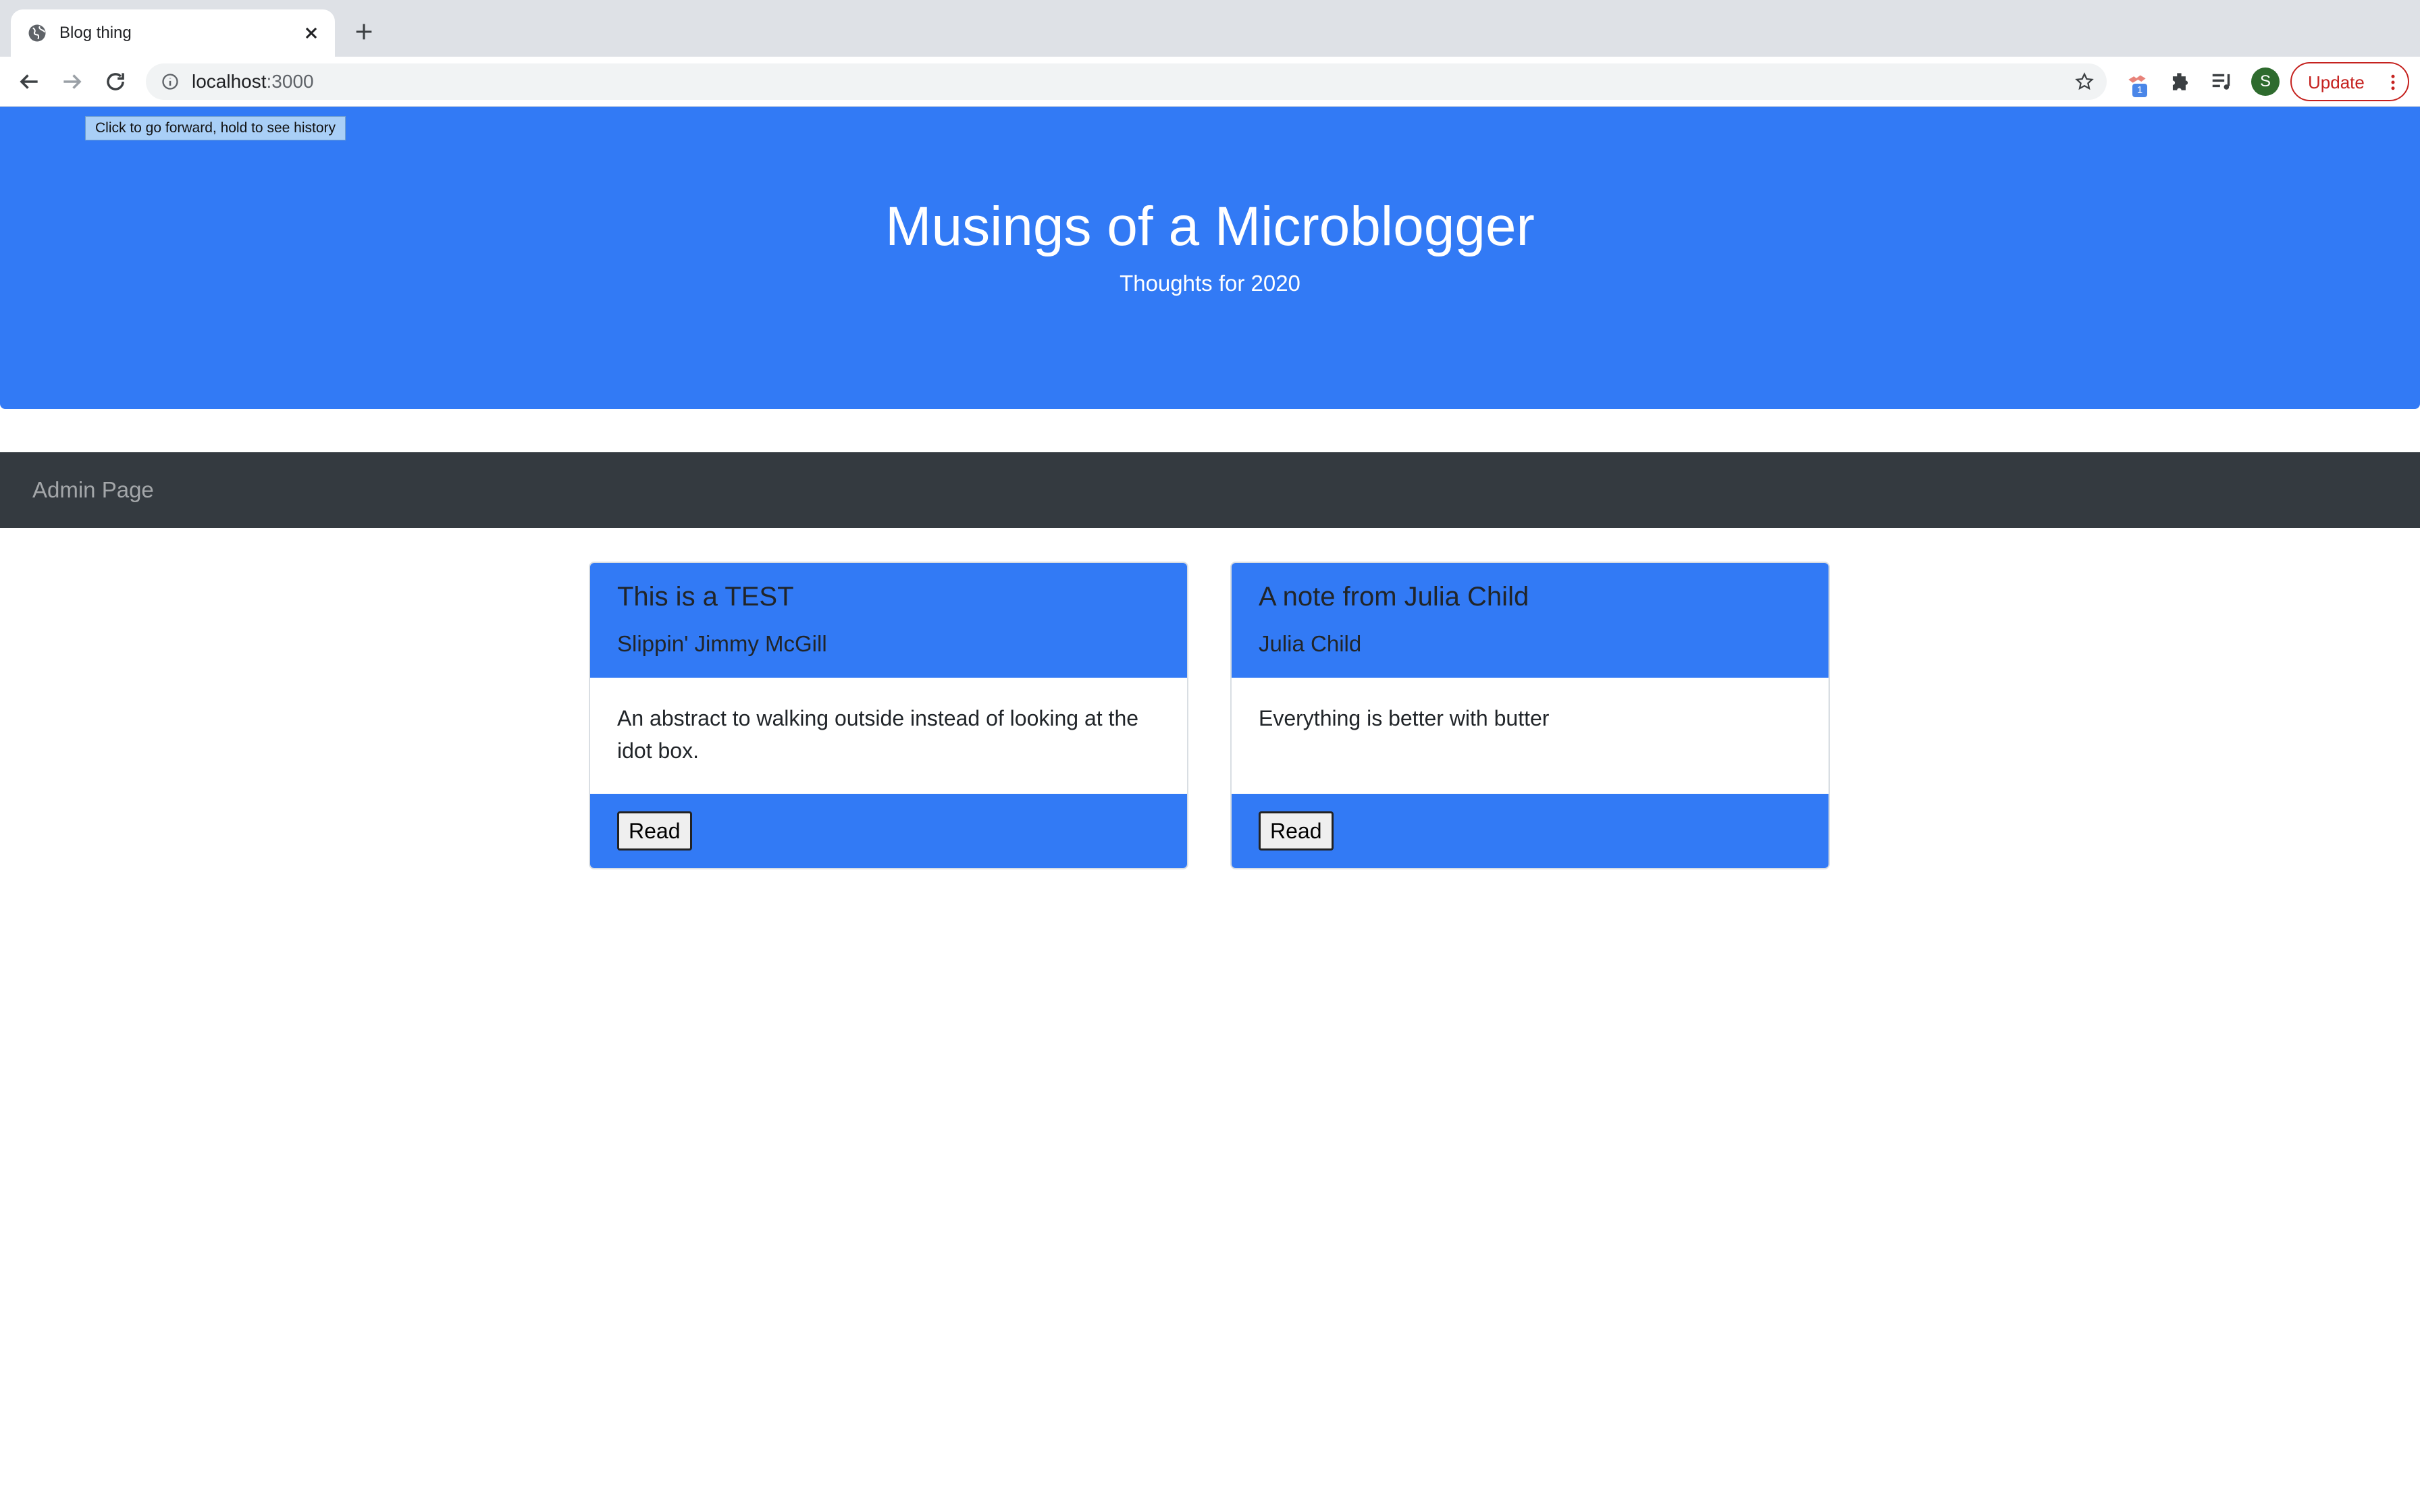 The image size is (2420, 1512). I want to click on back-arrow-icon, so click(29, 81).